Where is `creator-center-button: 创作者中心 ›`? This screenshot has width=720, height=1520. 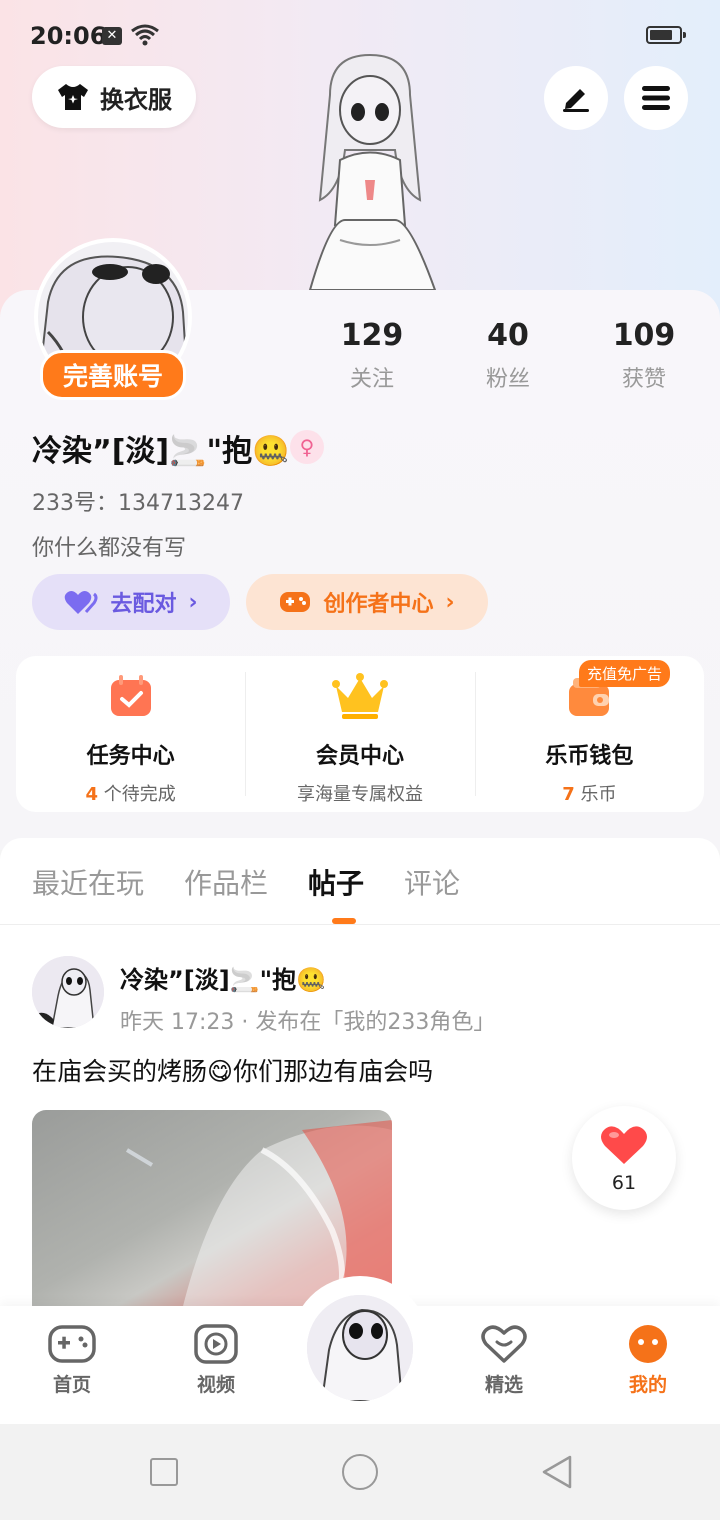
creator-center-button: 创作者中心 › is located at coordinates (367, 602).